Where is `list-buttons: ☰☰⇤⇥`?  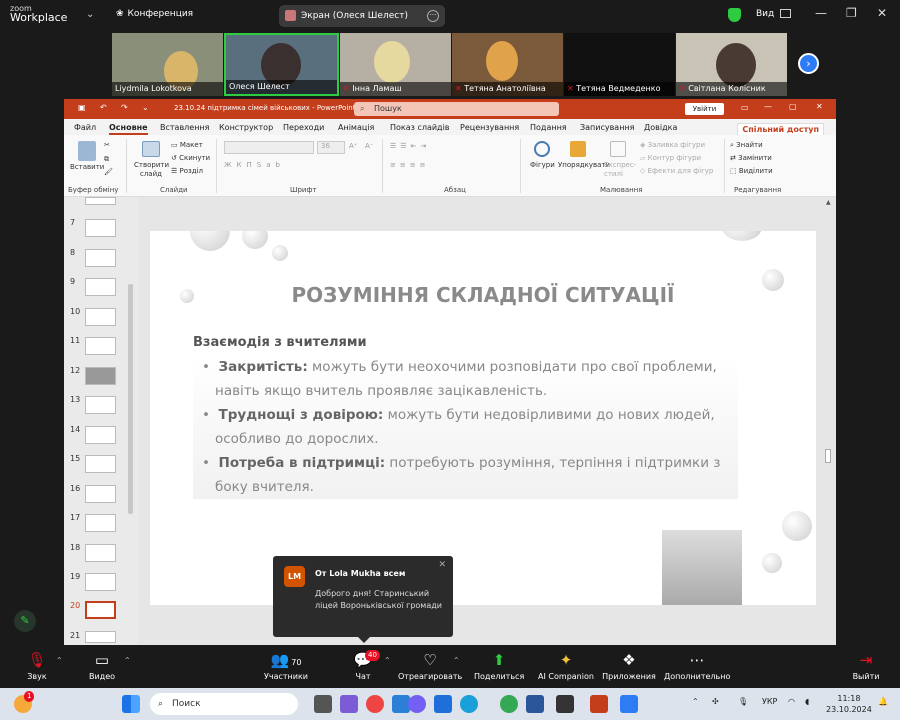
list-buttons: ☰☰⇤⇥ is located at coordinates (410, 146).